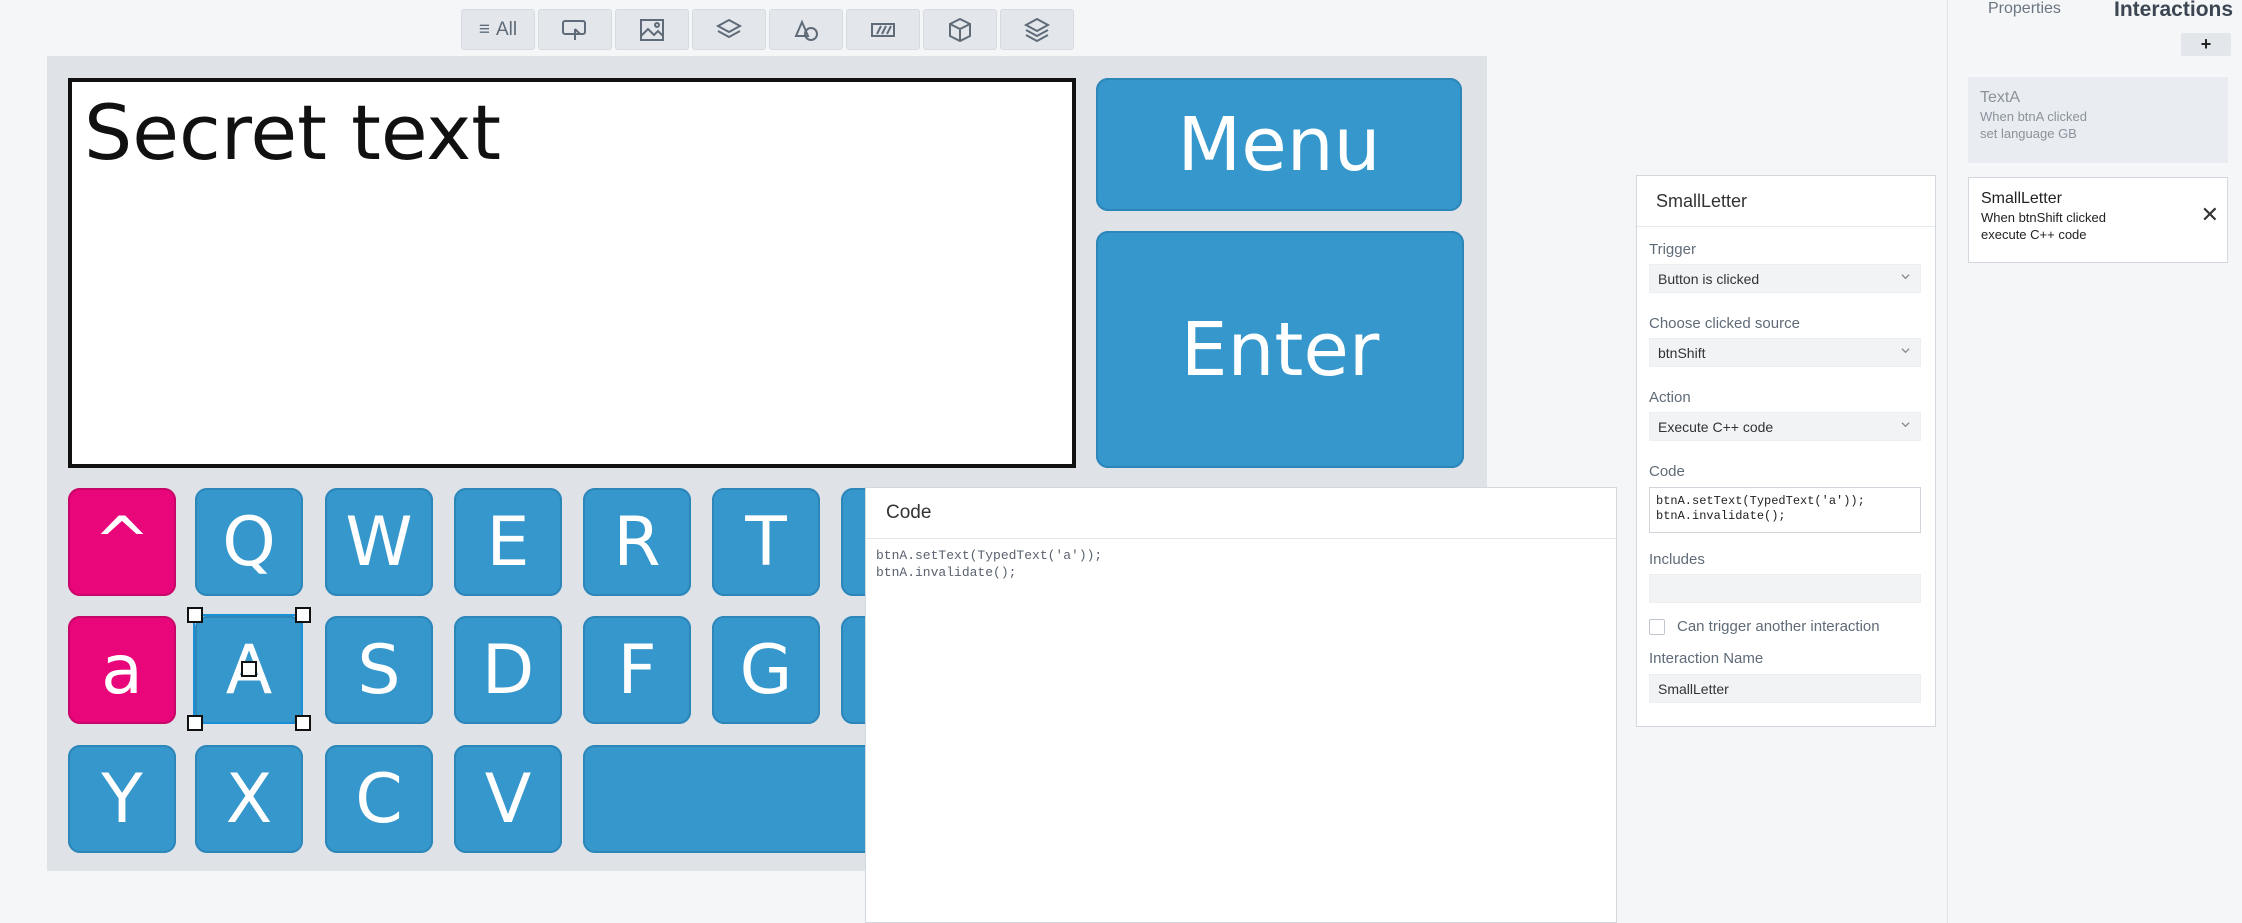 The height and width of the screenshot is (923, 2242). Describe the element at coordinates (2173, 11) in the screenshot. I see `tab-interactions: Interactions` at that location.